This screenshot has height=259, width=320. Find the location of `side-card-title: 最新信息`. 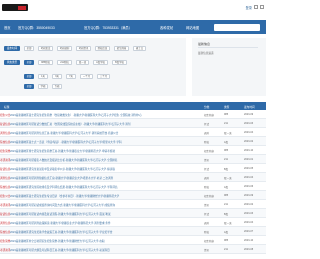

side-card-title: 最新信息 is located at coordinates (204, 44).